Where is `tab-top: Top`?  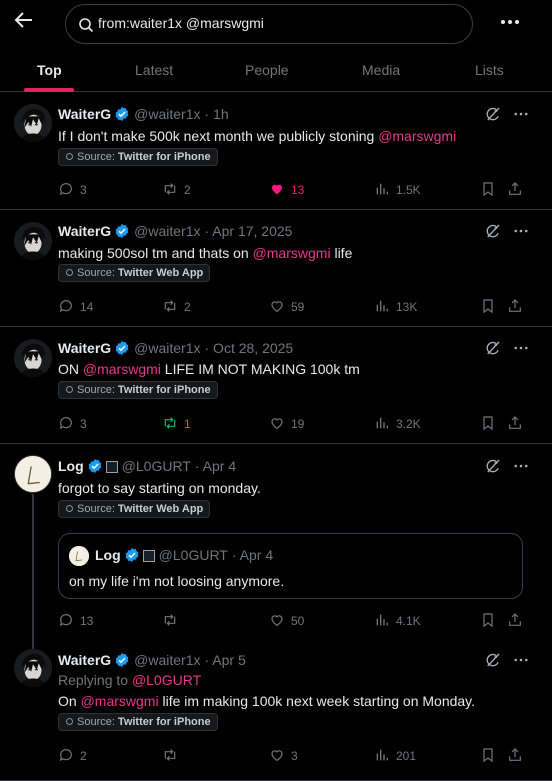 tab-top: Top is located at coordinates (49, 72).